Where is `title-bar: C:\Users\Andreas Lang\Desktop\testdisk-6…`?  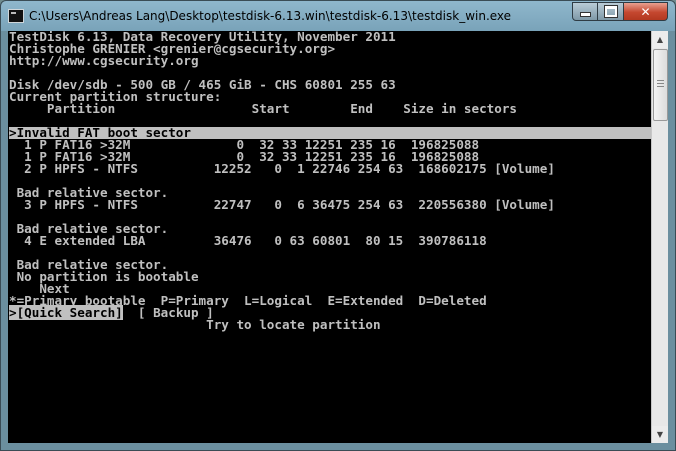
title-bar: C:\Users\Andreas Lang\Desktop\testdisk-6… is located at coordinates (338, 16).